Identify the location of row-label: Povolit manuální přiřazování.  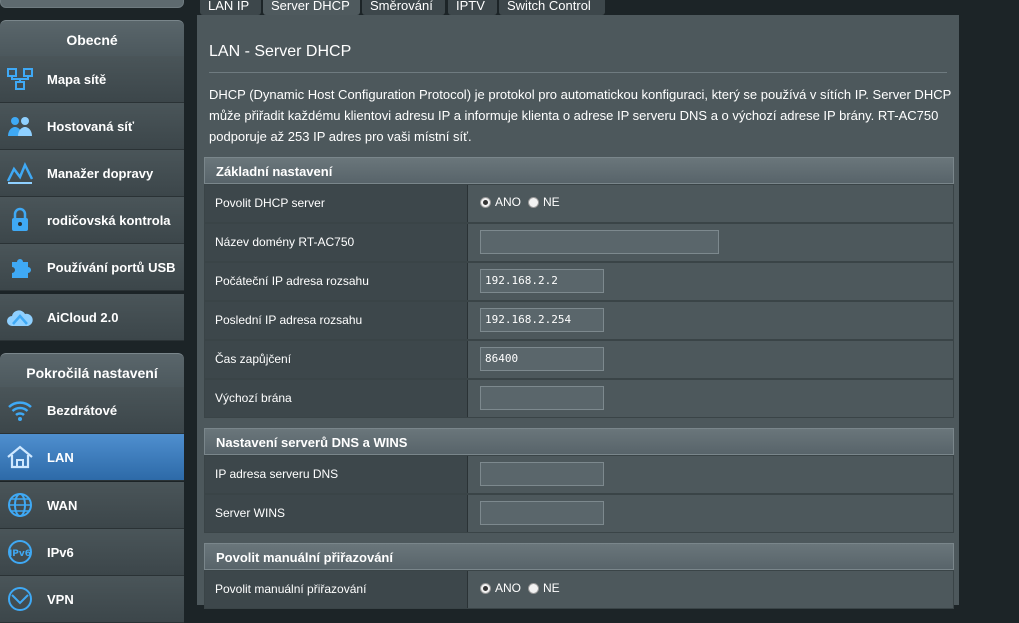
(336, 589).